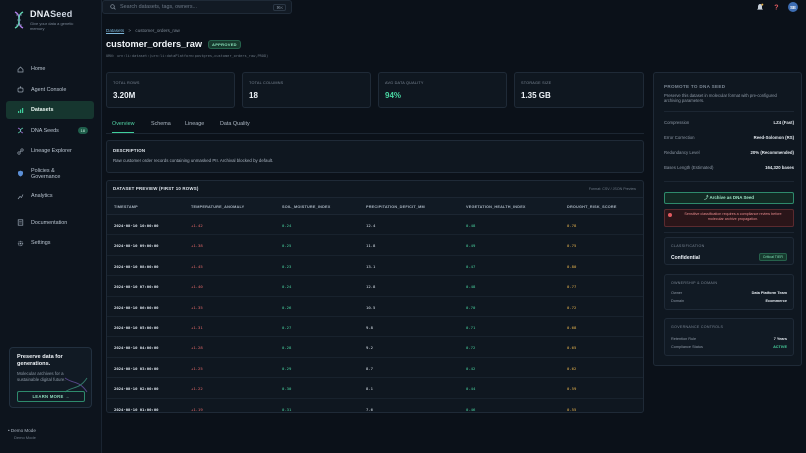 This screenshot has height=453, width=806. I want to click on sidebar-item-agent-console: Agent Console, so click(50, 90).